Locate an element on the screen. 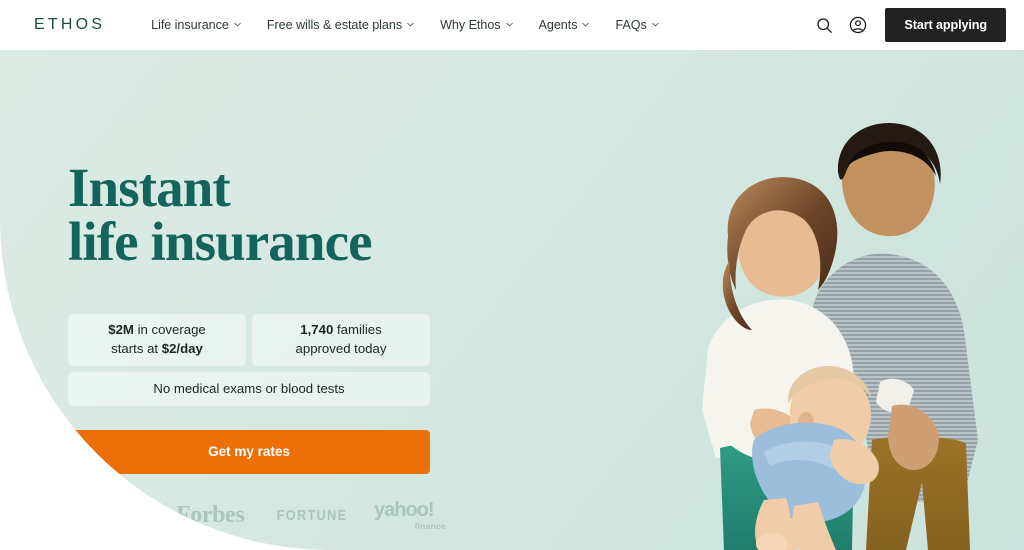 This screenshot has width=1024, height=550. logo-line-1: yahoo! is located at coordinates (404, 509).